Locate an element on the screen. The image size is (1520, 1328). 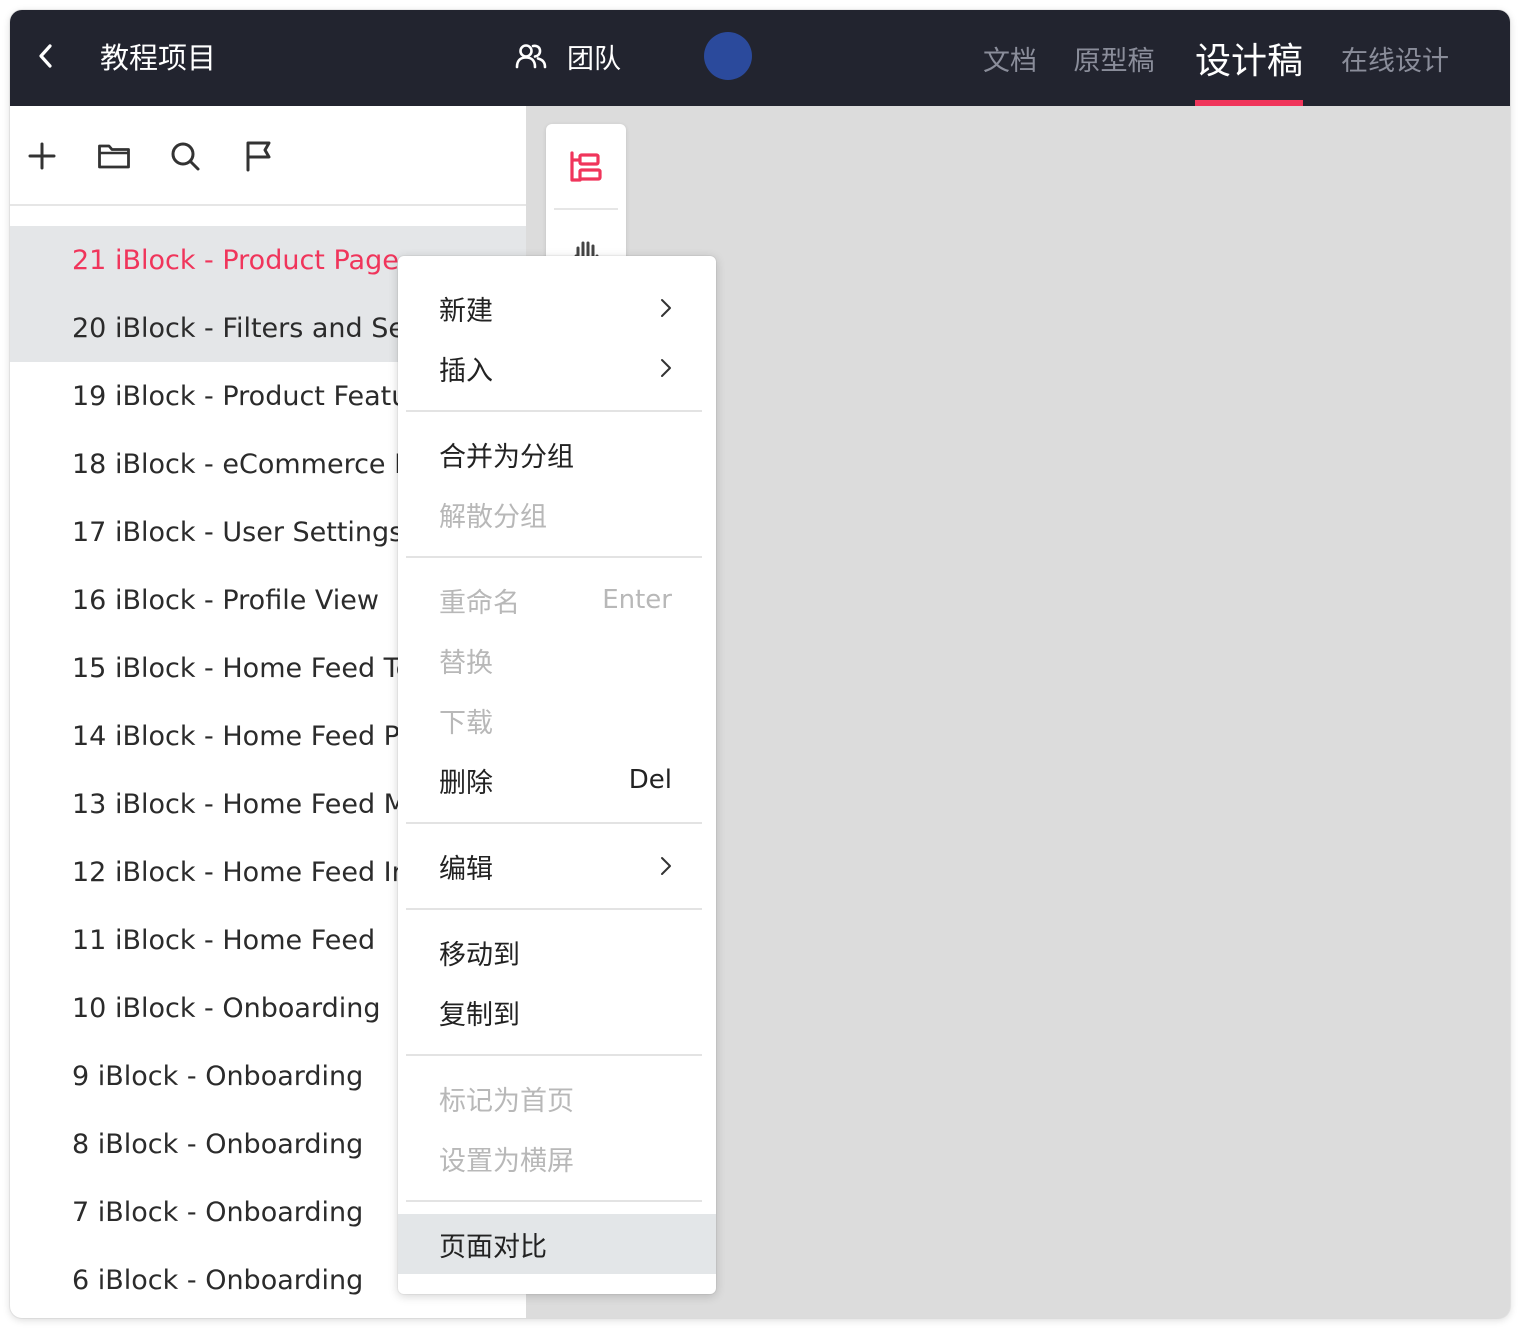
folder-icon is located at coordinates (114, 156).